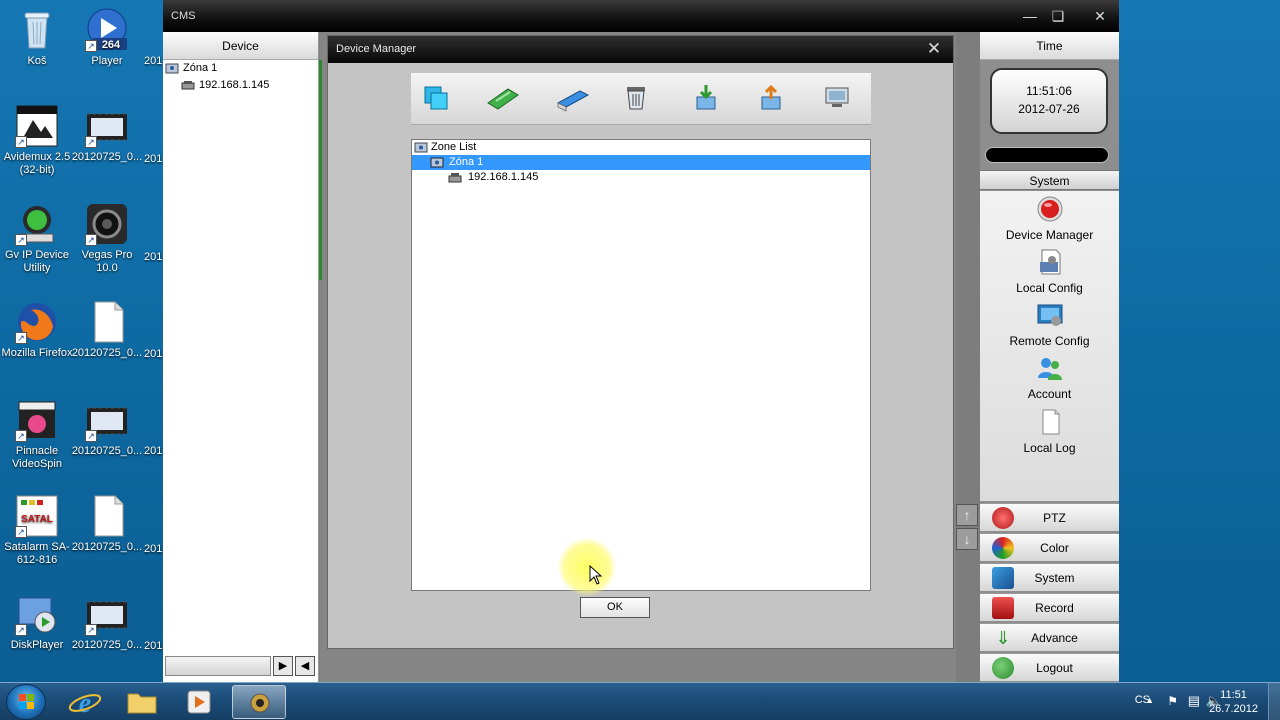 The height and width of the screenshot is (720, 1280). I want to click on import-icon, so click(706, 97).